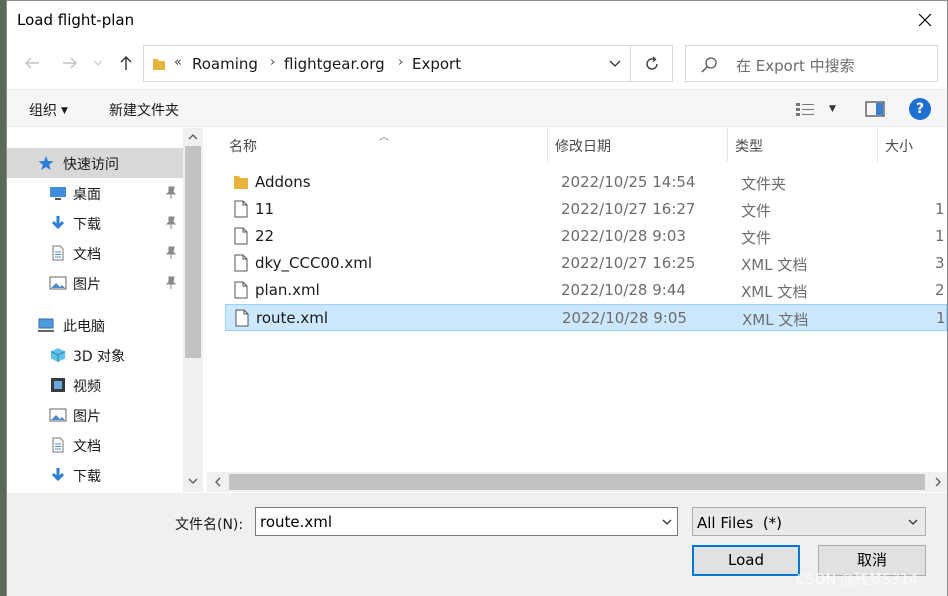  I want to click on new-folder-button: 新建文件夹, so click(144, 110).